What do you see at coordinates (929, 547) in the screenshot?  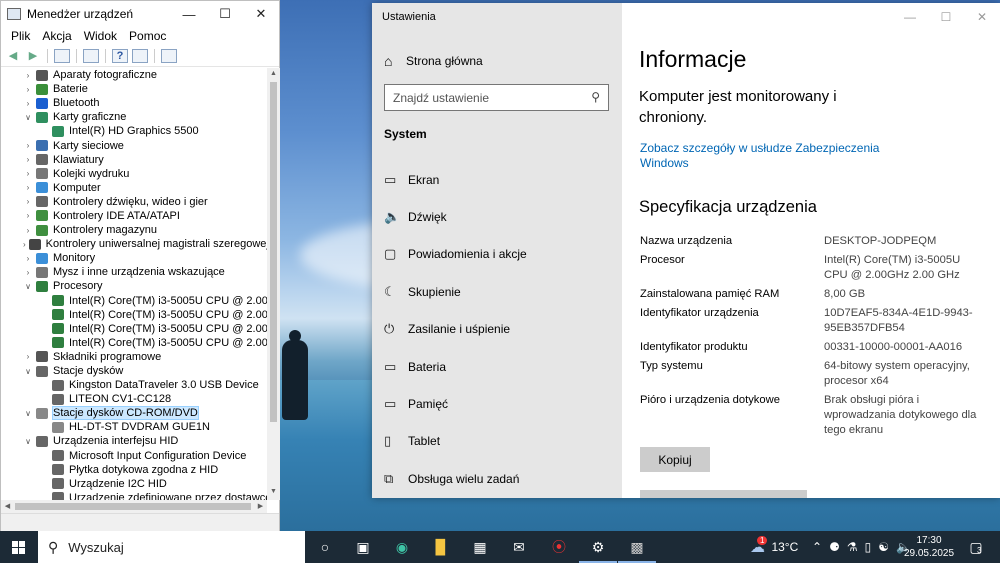 I see `clock: 17:30 29.05.2025` at bounding box center [929, 547].